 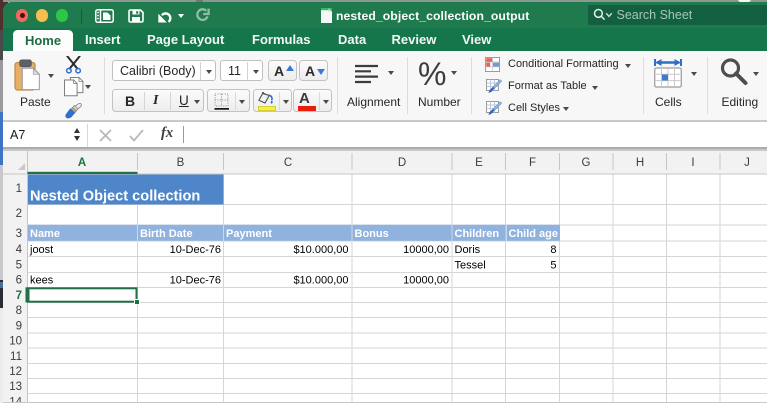 I want to click on svg-text: Bonus, so click(x=372, y=234).